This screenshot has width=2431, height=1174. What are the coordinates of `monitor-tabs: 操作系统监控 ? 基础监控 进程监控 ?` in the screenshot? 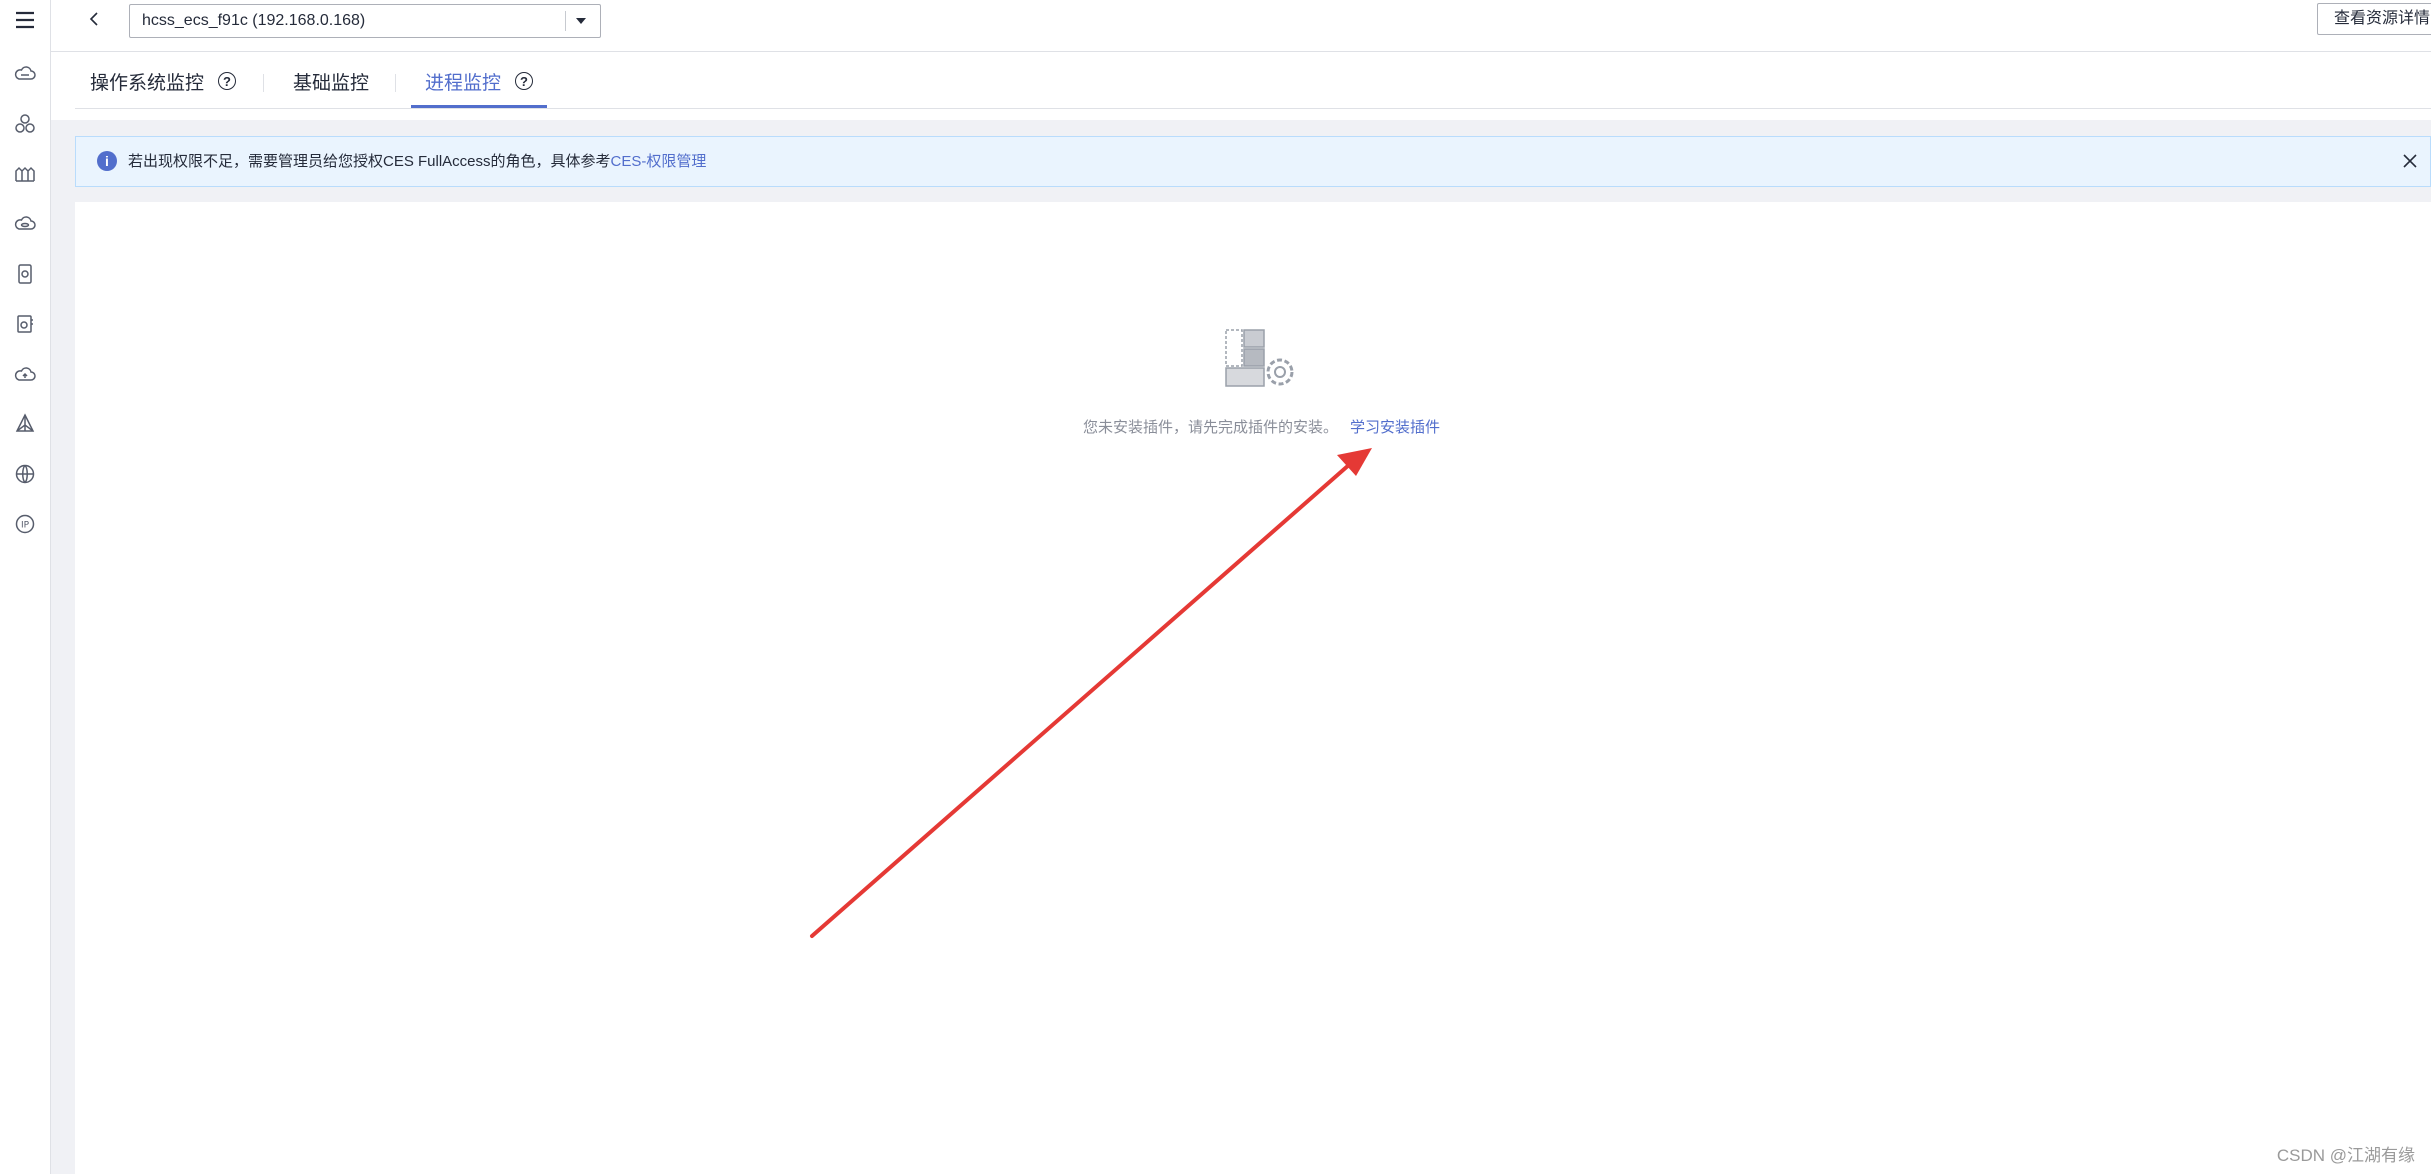 It's located at (1253, 81).